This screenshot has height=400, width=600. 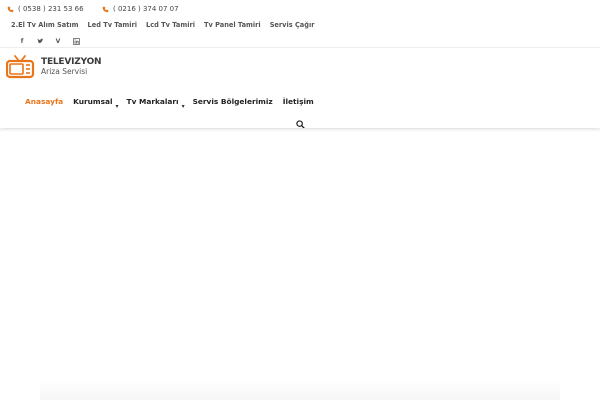 I want to click on nav-divider, so click(x=300, y=128).